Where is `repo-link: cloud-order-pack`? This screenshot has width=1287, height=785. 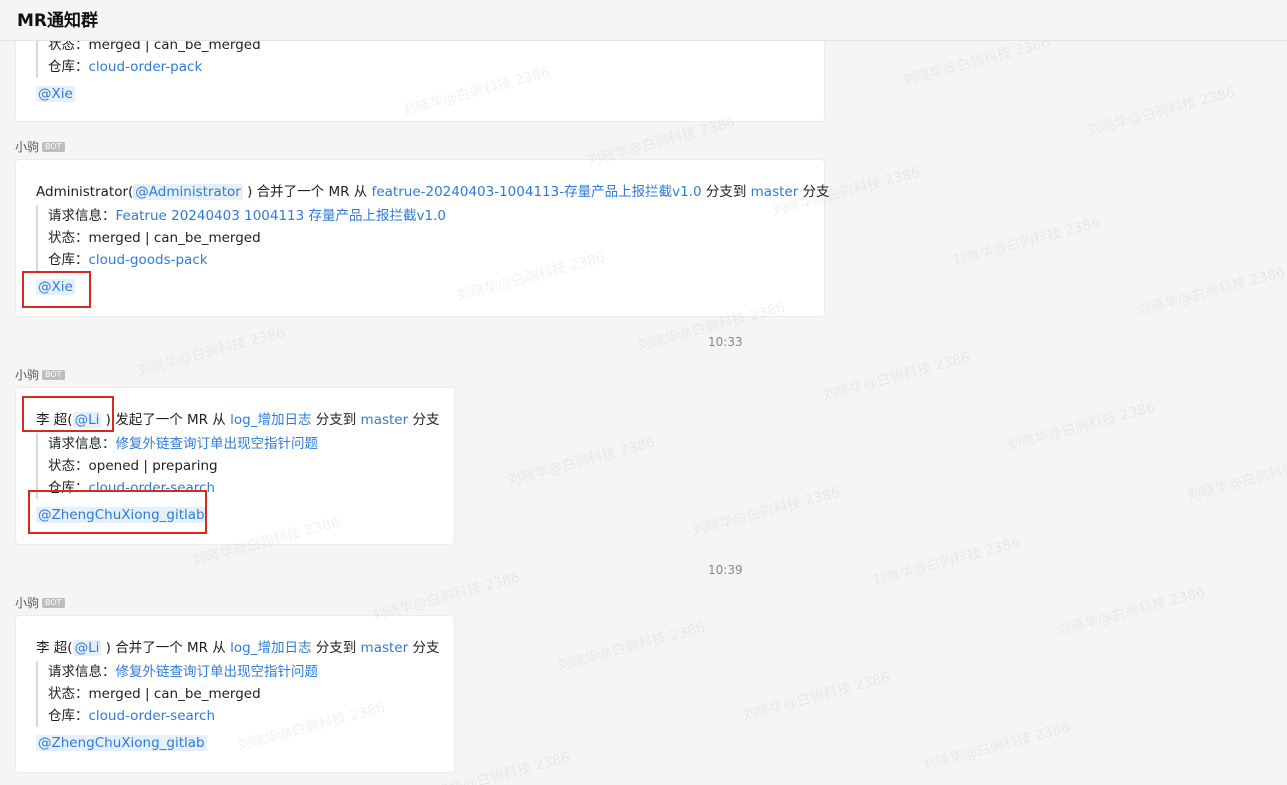
repo-link: cloud-order-pack is located at coordinates (146, 67).